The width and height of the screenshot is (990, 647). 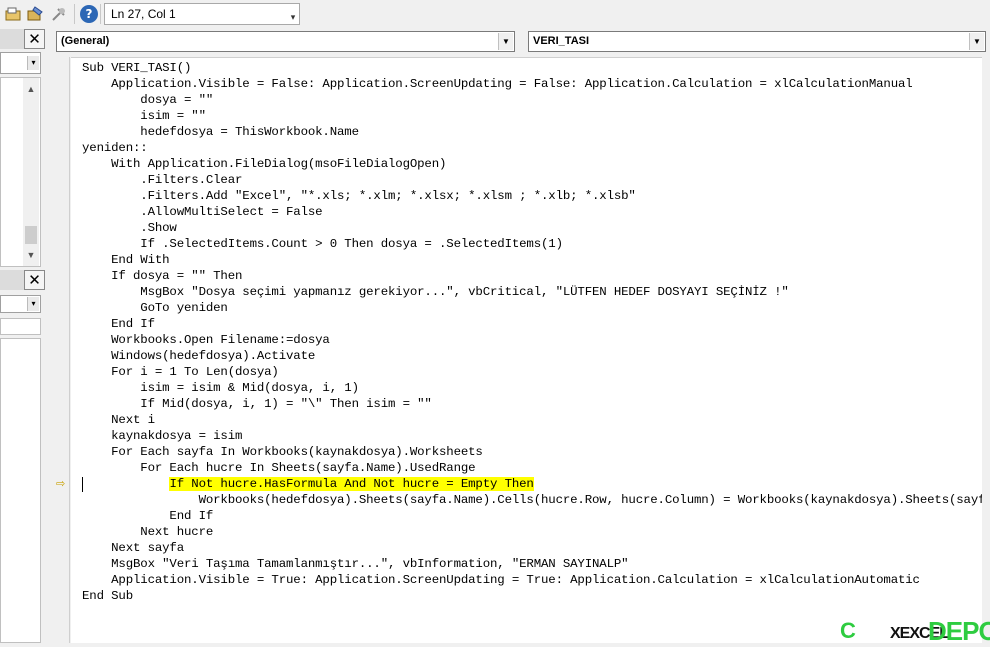 What do you see at coordinates (35, 14) in the screenshot?
I see `properties-icon` at bounding box center [35, 14].